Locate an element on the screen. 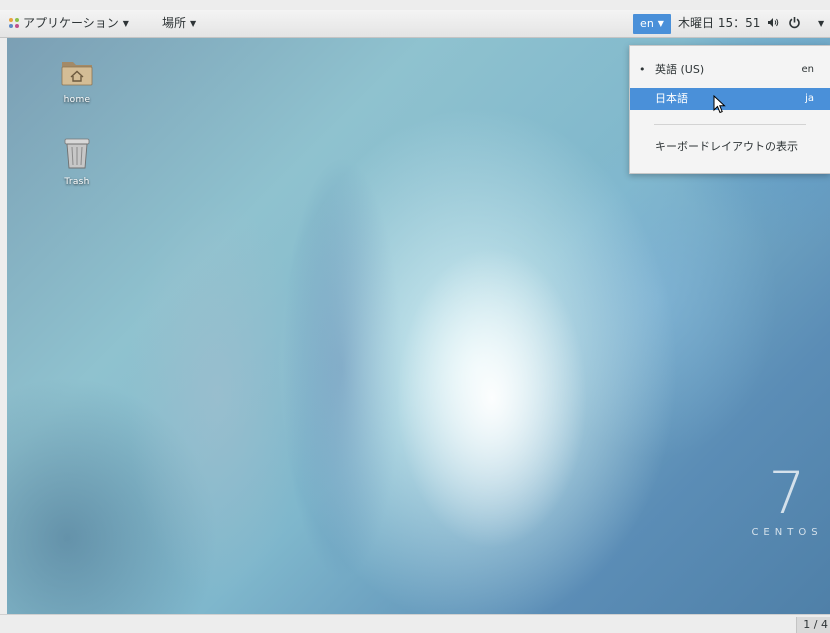 The height and width of the screenshot is (633, 830). bottom-panel: 1 / 4 is located at coordinates (415, 623).